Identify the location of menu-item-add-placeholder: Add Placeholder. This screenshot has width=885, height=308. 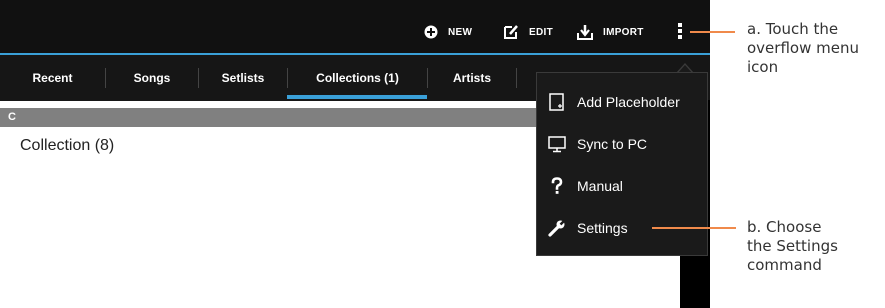
(623, 102).